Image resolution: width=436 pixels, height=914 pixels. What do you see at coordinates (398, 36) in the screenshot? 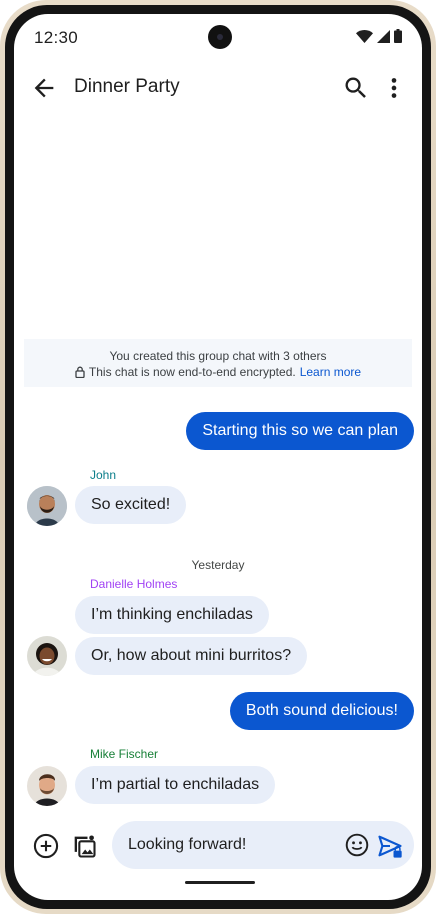
I see `battery-icon` at bounding box center [398, 36].